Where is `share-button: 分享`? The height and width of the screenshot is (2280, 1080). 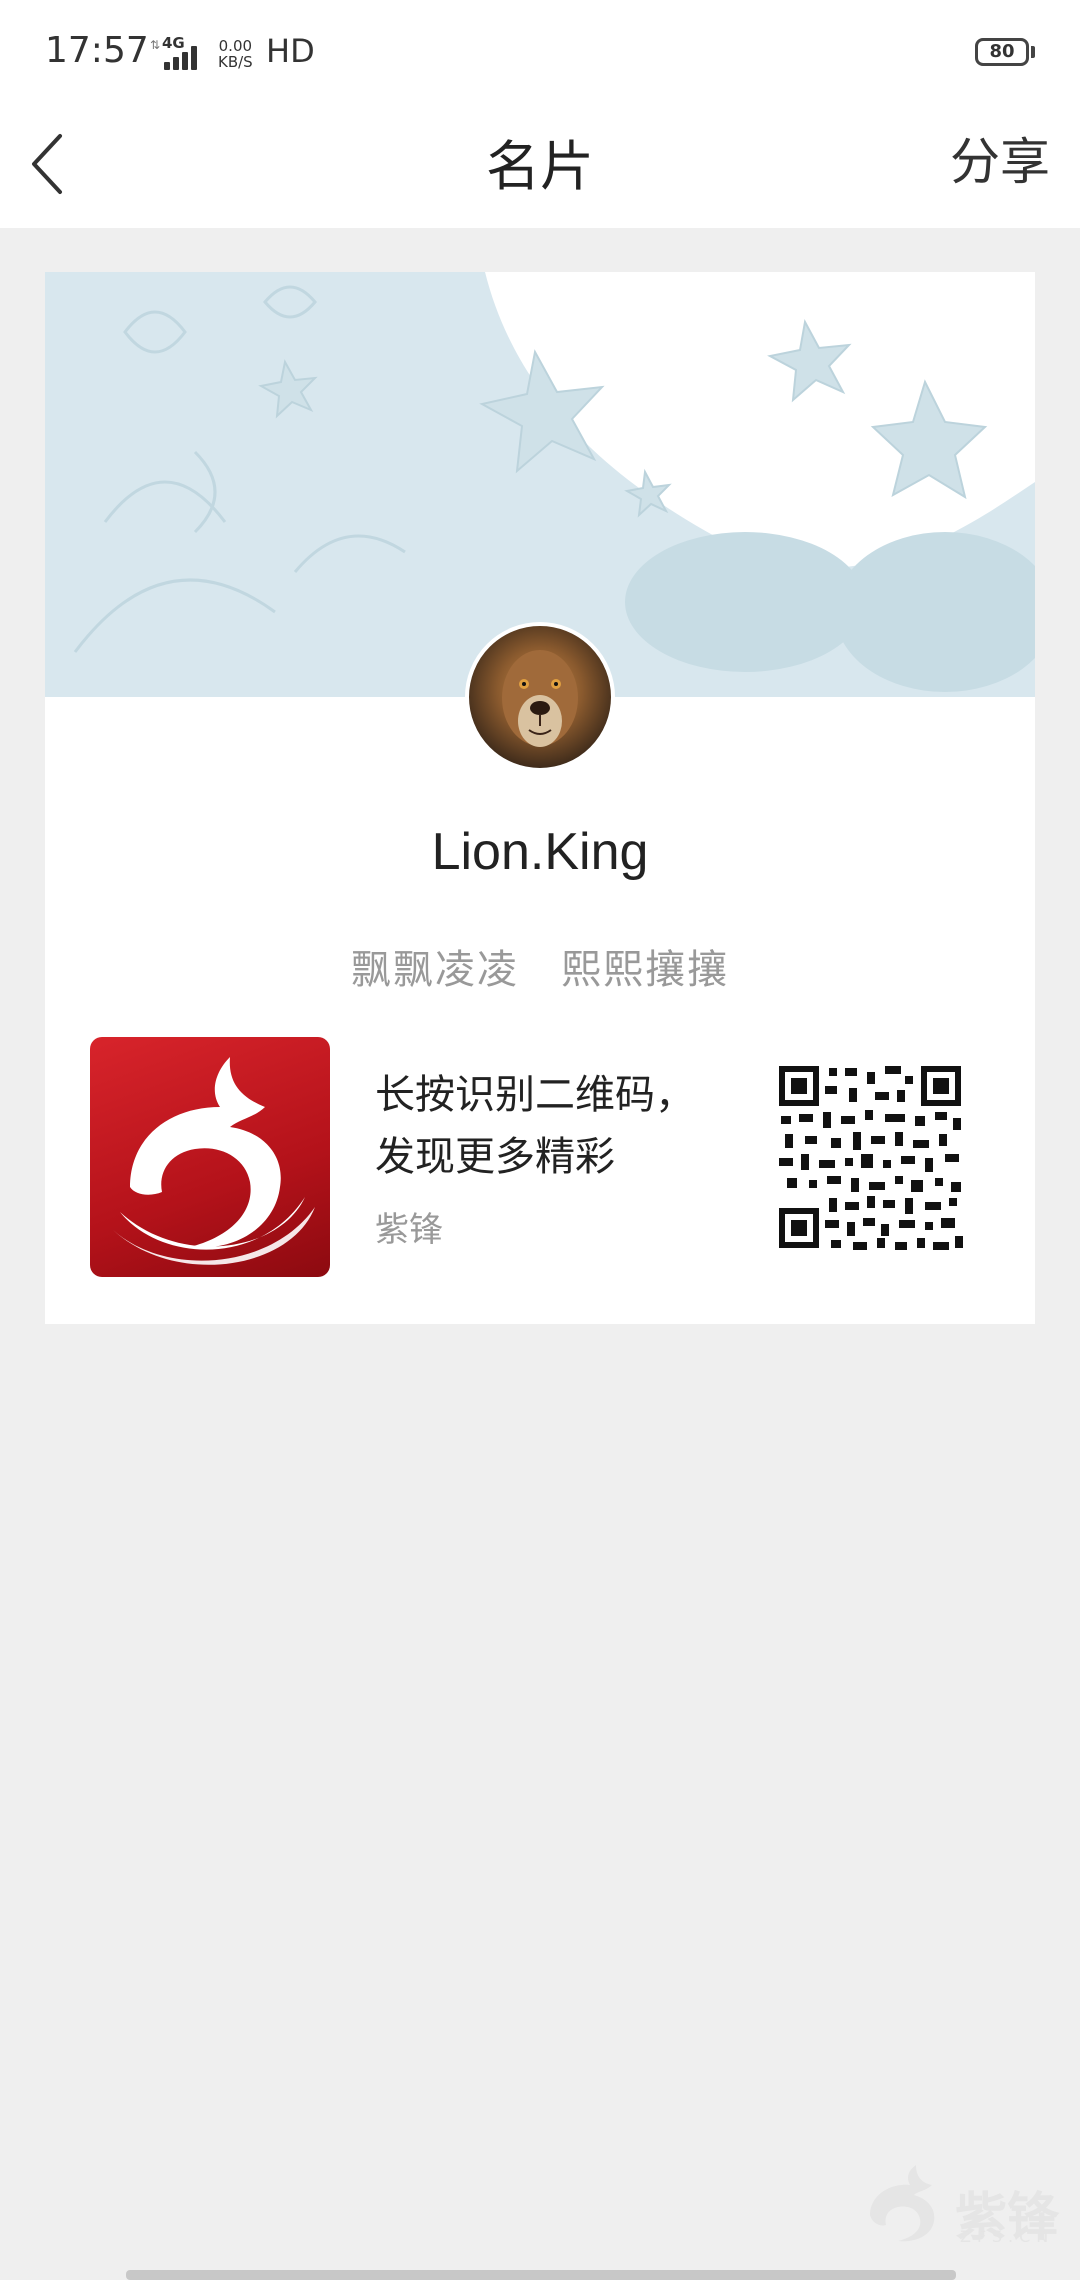 share-button: 分享 is located at coordinates (1000, 158).